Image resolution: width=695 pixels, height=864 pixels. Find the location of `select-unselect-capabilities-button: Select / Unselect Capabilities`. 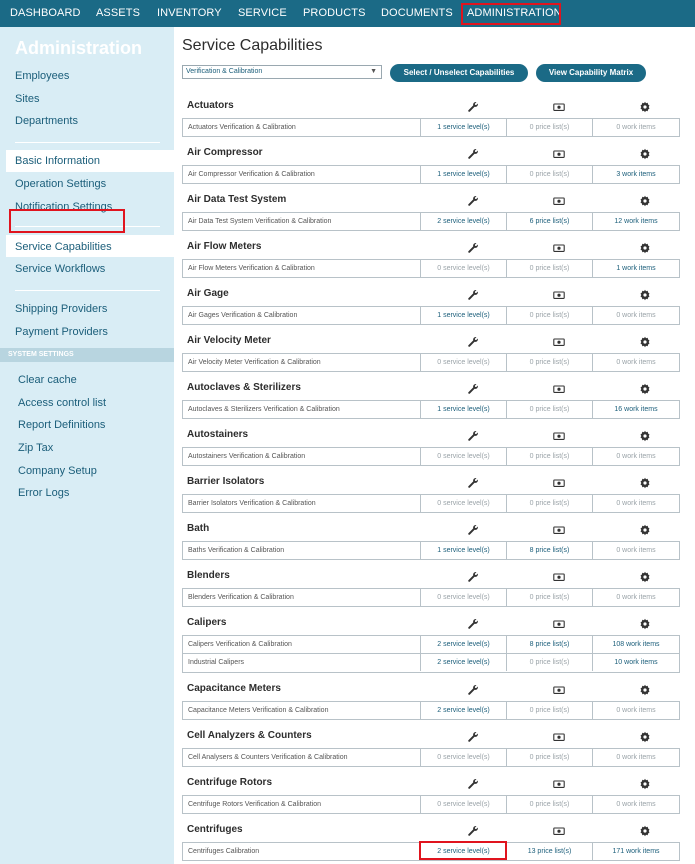

select-unselect-capabilities-button: Select / Unselect Capabilities is located at coordinates (459, 73).